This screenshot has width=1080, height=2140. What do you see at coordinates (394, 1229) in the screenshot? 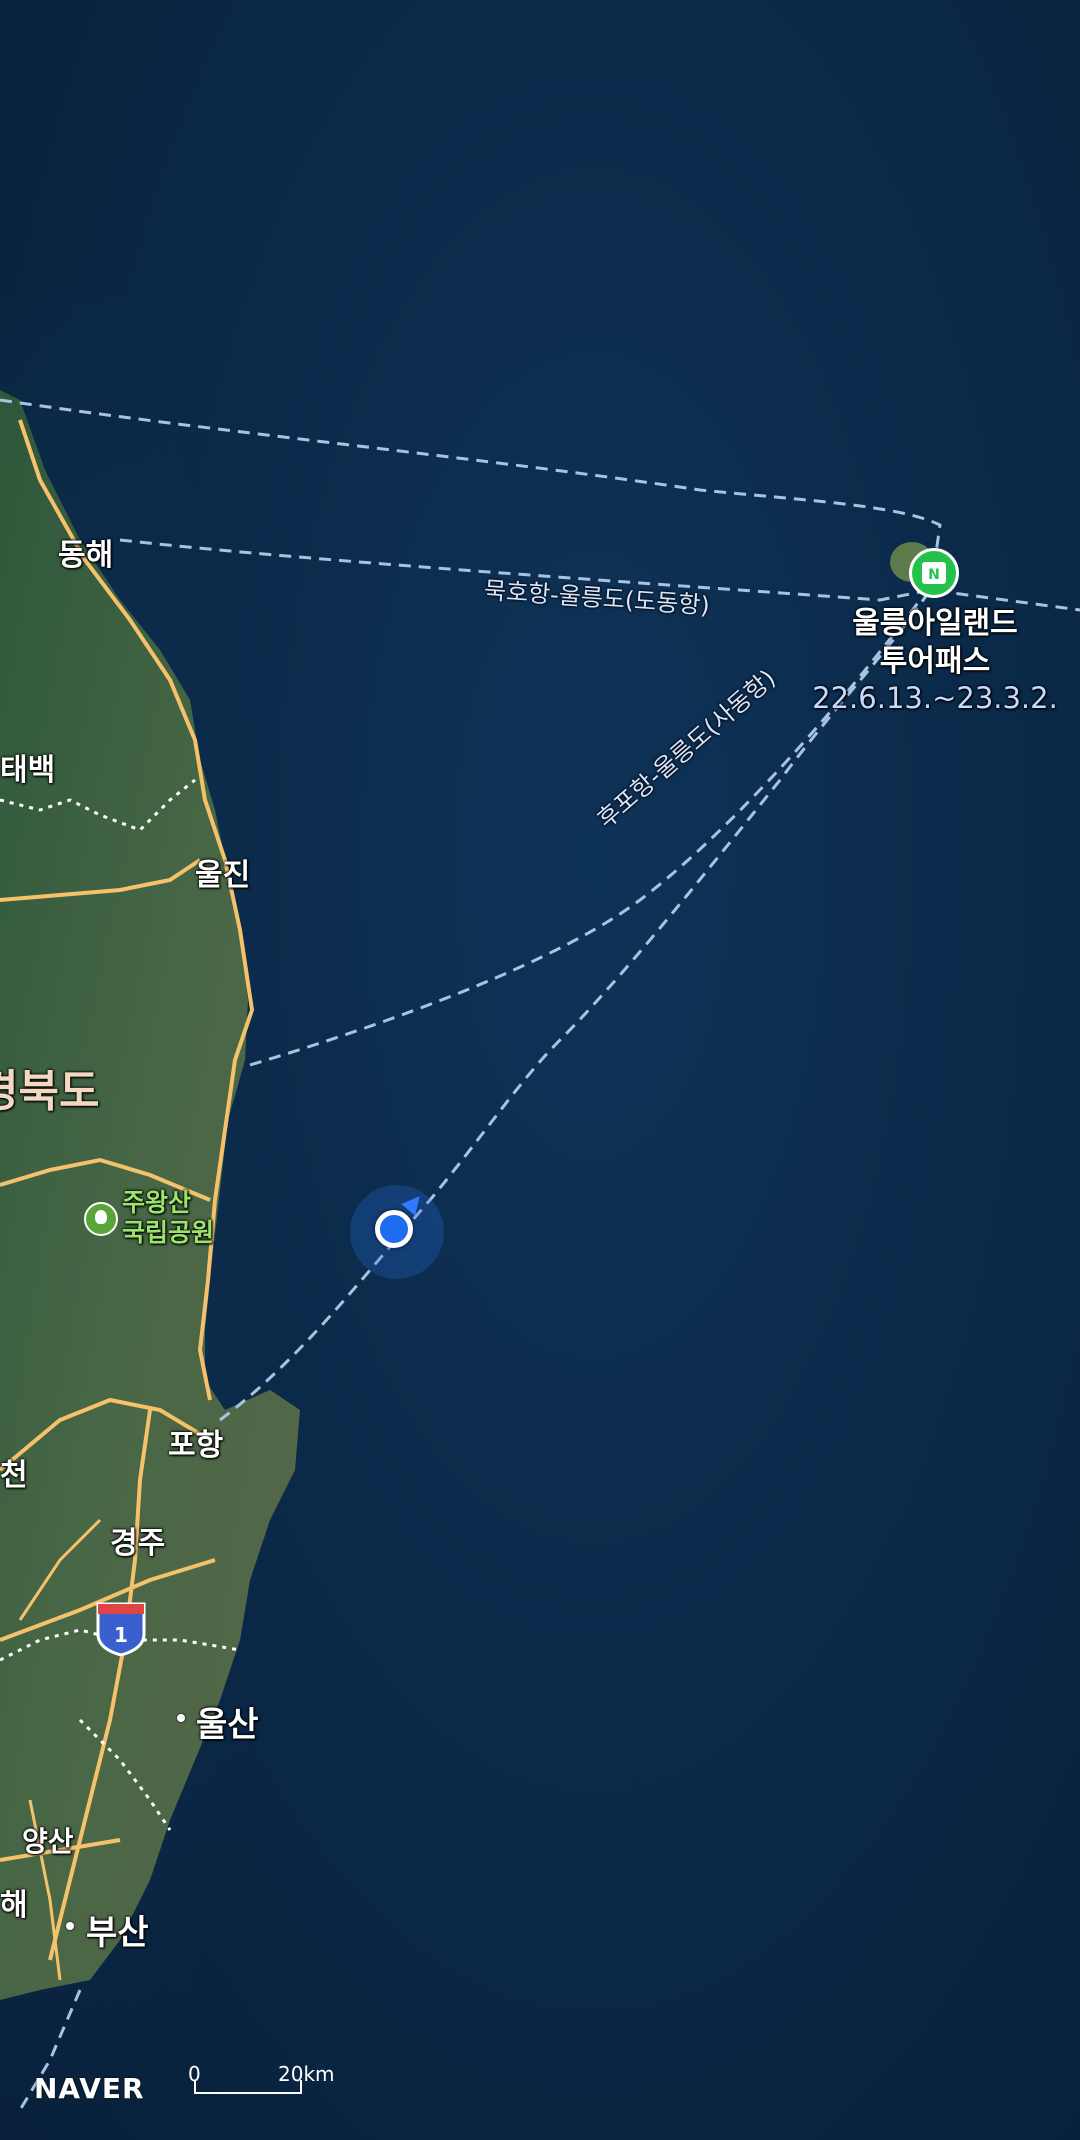
I see `current-location-marker` at bounding box center [394, 1229].